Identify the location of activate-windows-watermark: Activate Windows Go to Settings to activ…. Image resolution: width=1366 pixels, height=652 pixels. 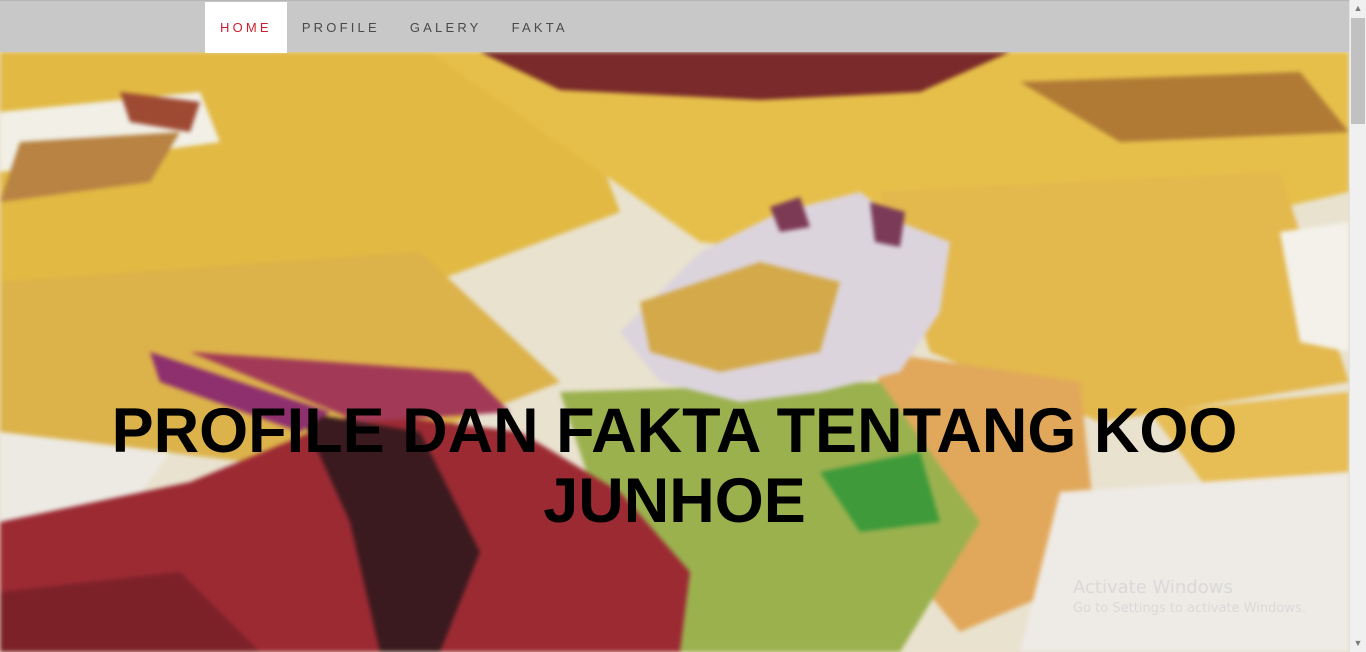
(1189, 598).